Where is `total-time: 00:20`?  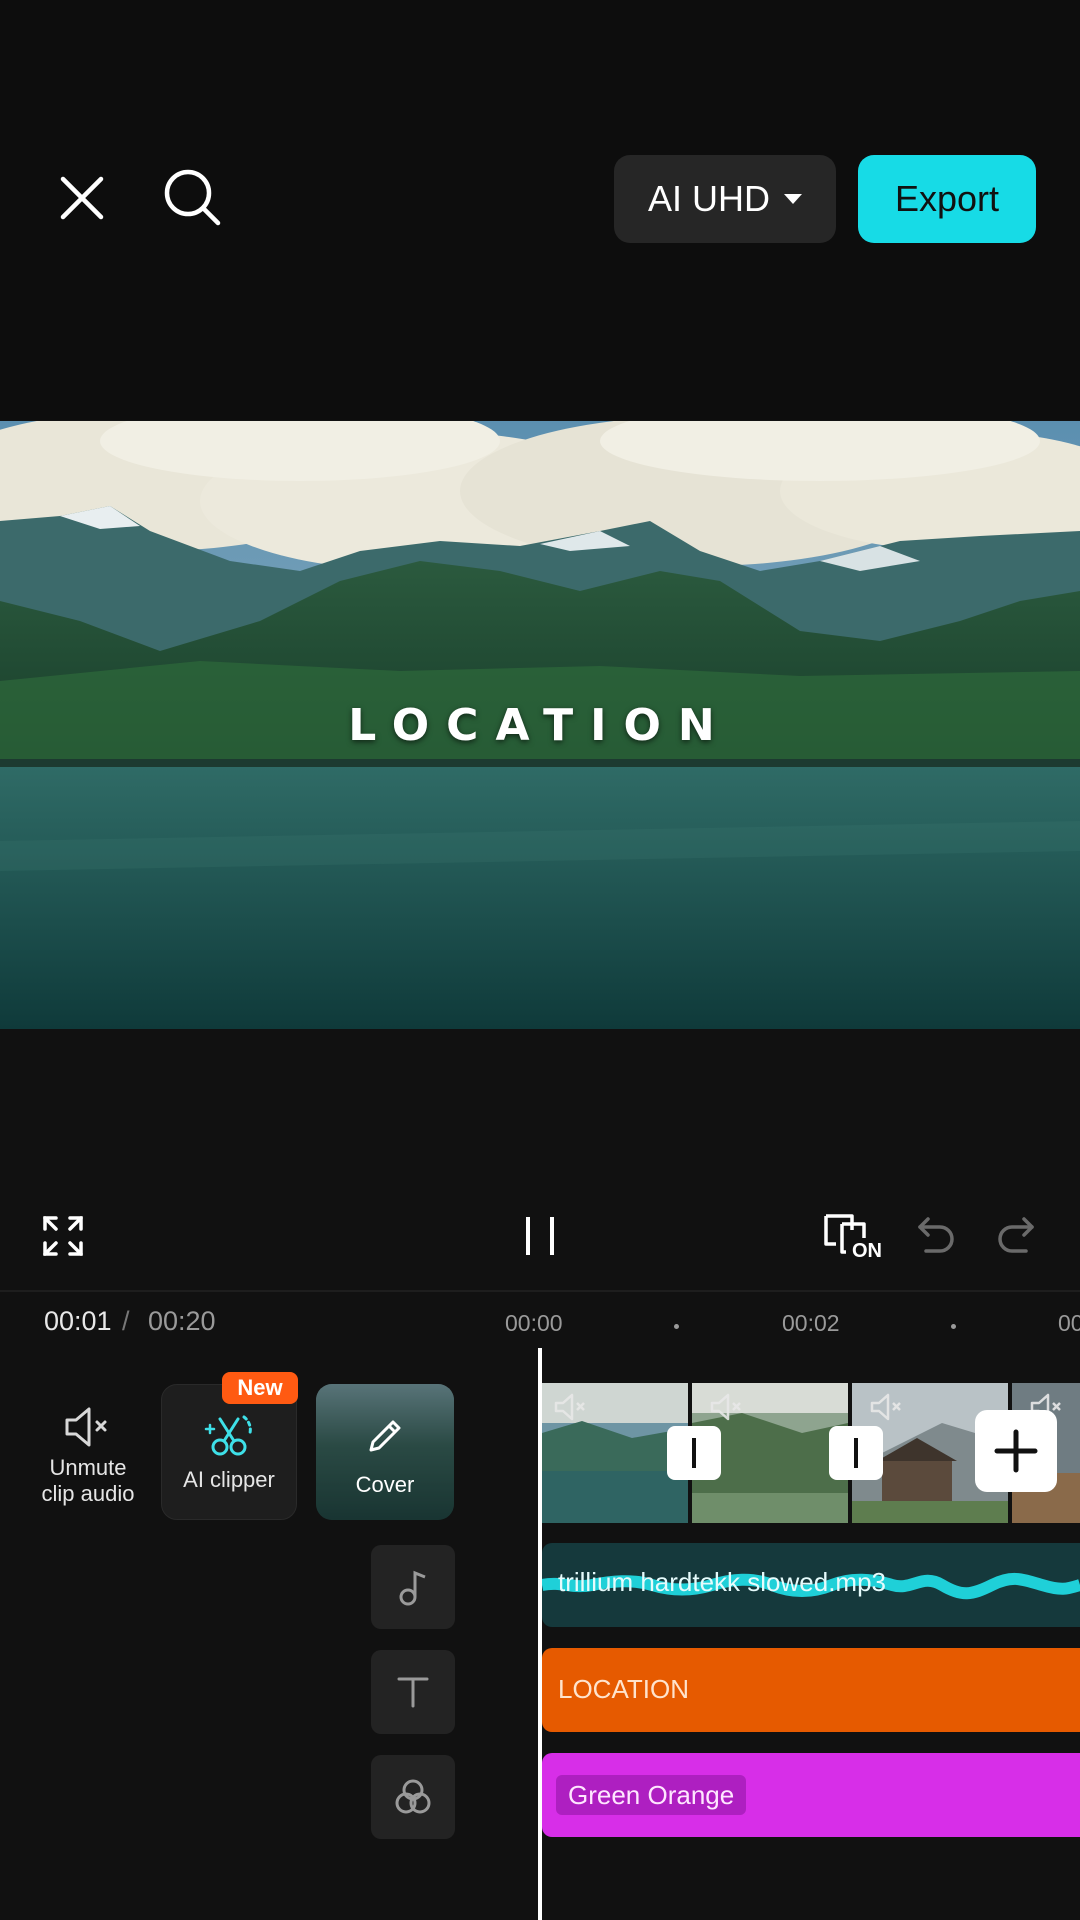
total-time: 00:20 is located at coordinates (182, 1321).